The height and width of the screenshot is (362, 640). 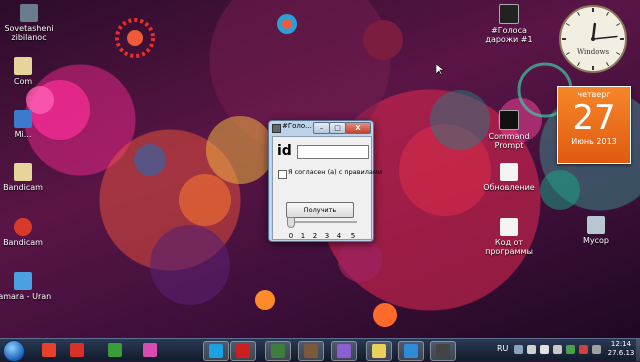 I want to click on slider-tick-label: 4, so click(x=339, y=236).